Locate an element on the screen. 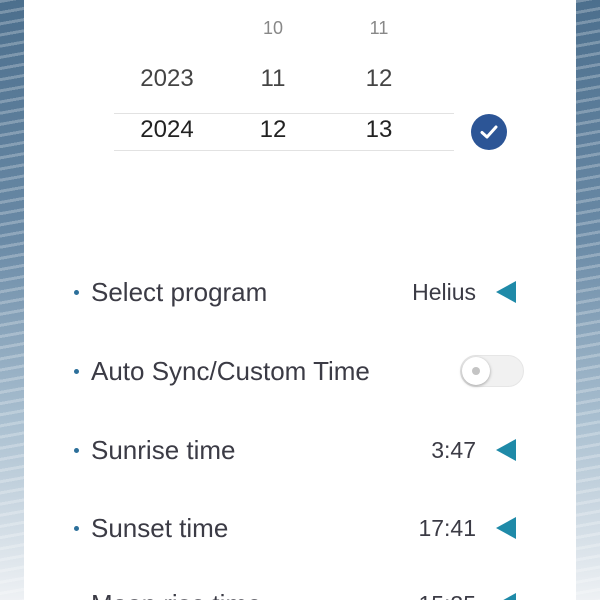  checkmark-icon is located at coordinates (489, 132).